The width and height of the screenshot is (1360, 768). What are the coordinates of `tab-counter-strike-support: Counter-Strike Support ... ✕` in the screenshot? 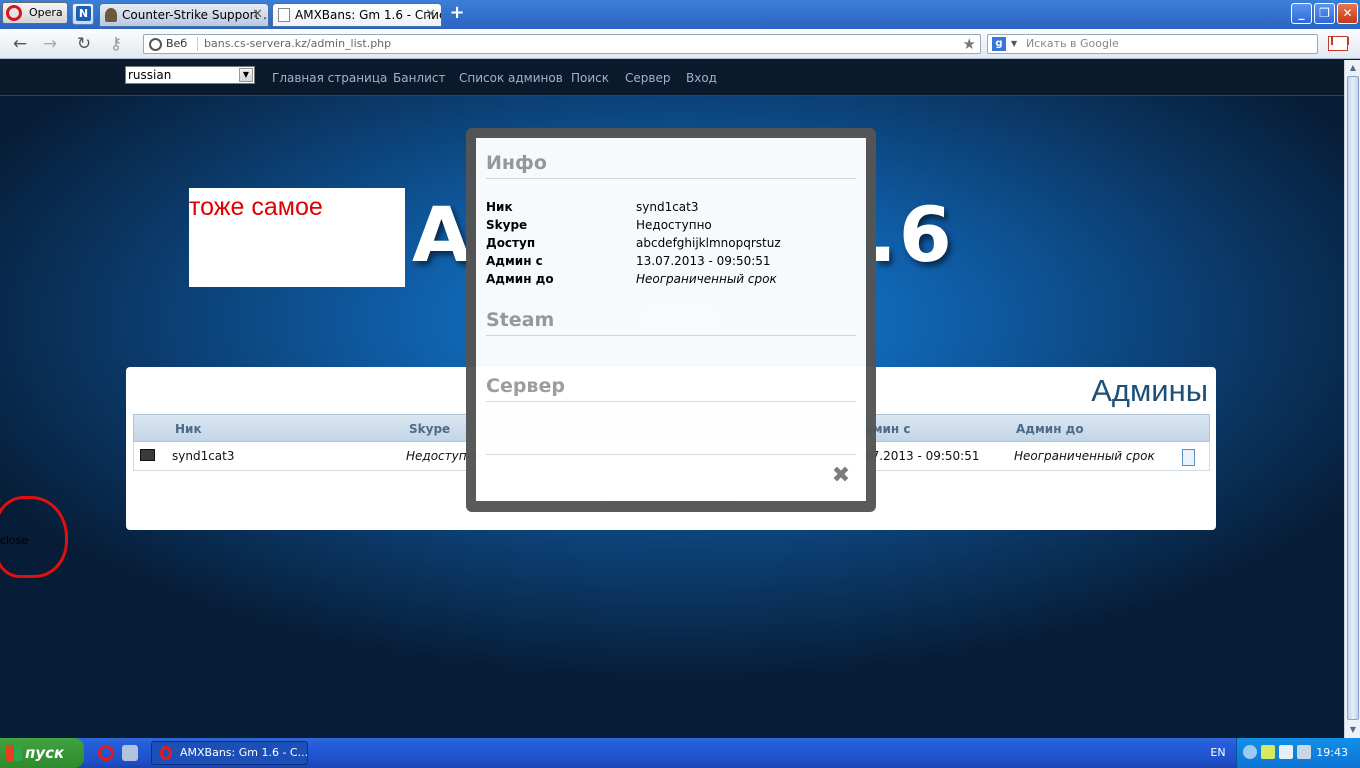 It's located at (184, 15).